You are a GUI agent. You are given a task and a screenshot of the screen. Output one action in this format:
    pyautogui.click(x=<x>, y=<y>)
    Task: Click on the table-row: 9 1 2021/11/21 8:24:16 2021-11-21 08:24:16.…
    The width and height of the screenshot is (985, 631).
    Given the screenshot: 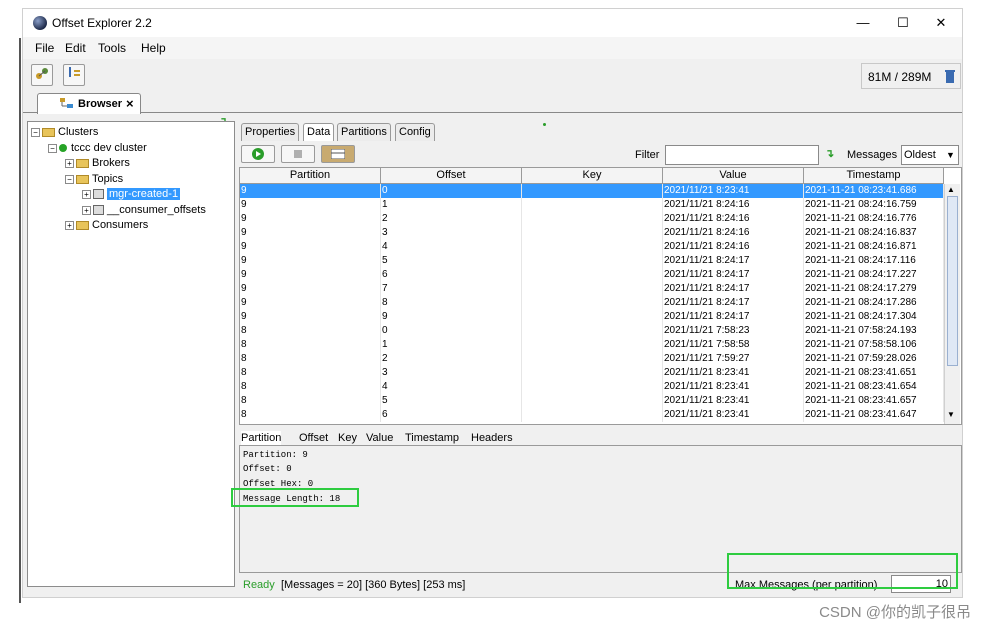 What is the action you would take?
    pyautogui.click(x=592, y=205)
    